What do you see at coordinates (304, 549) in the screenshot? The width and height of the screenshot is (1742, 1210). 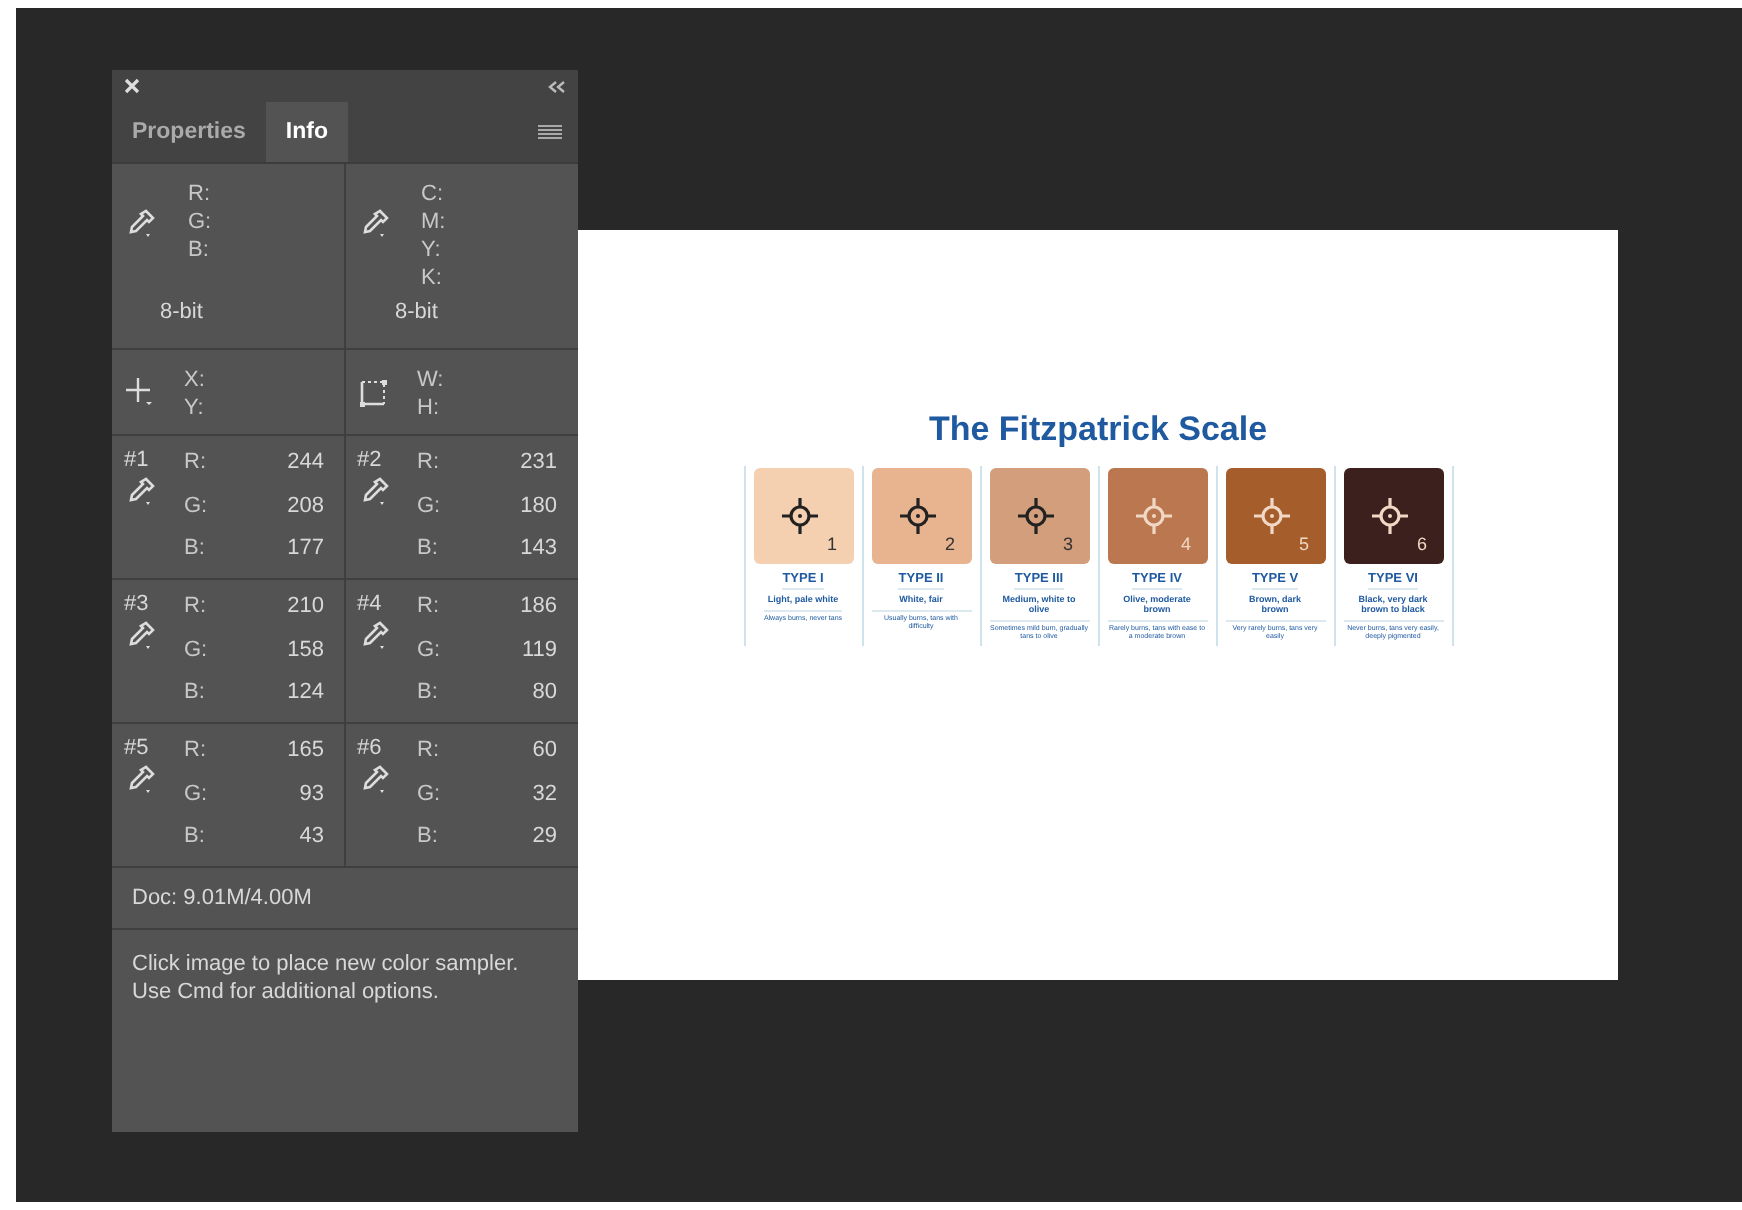 I see `channel-value: 177` at bounding box center [304, 549].